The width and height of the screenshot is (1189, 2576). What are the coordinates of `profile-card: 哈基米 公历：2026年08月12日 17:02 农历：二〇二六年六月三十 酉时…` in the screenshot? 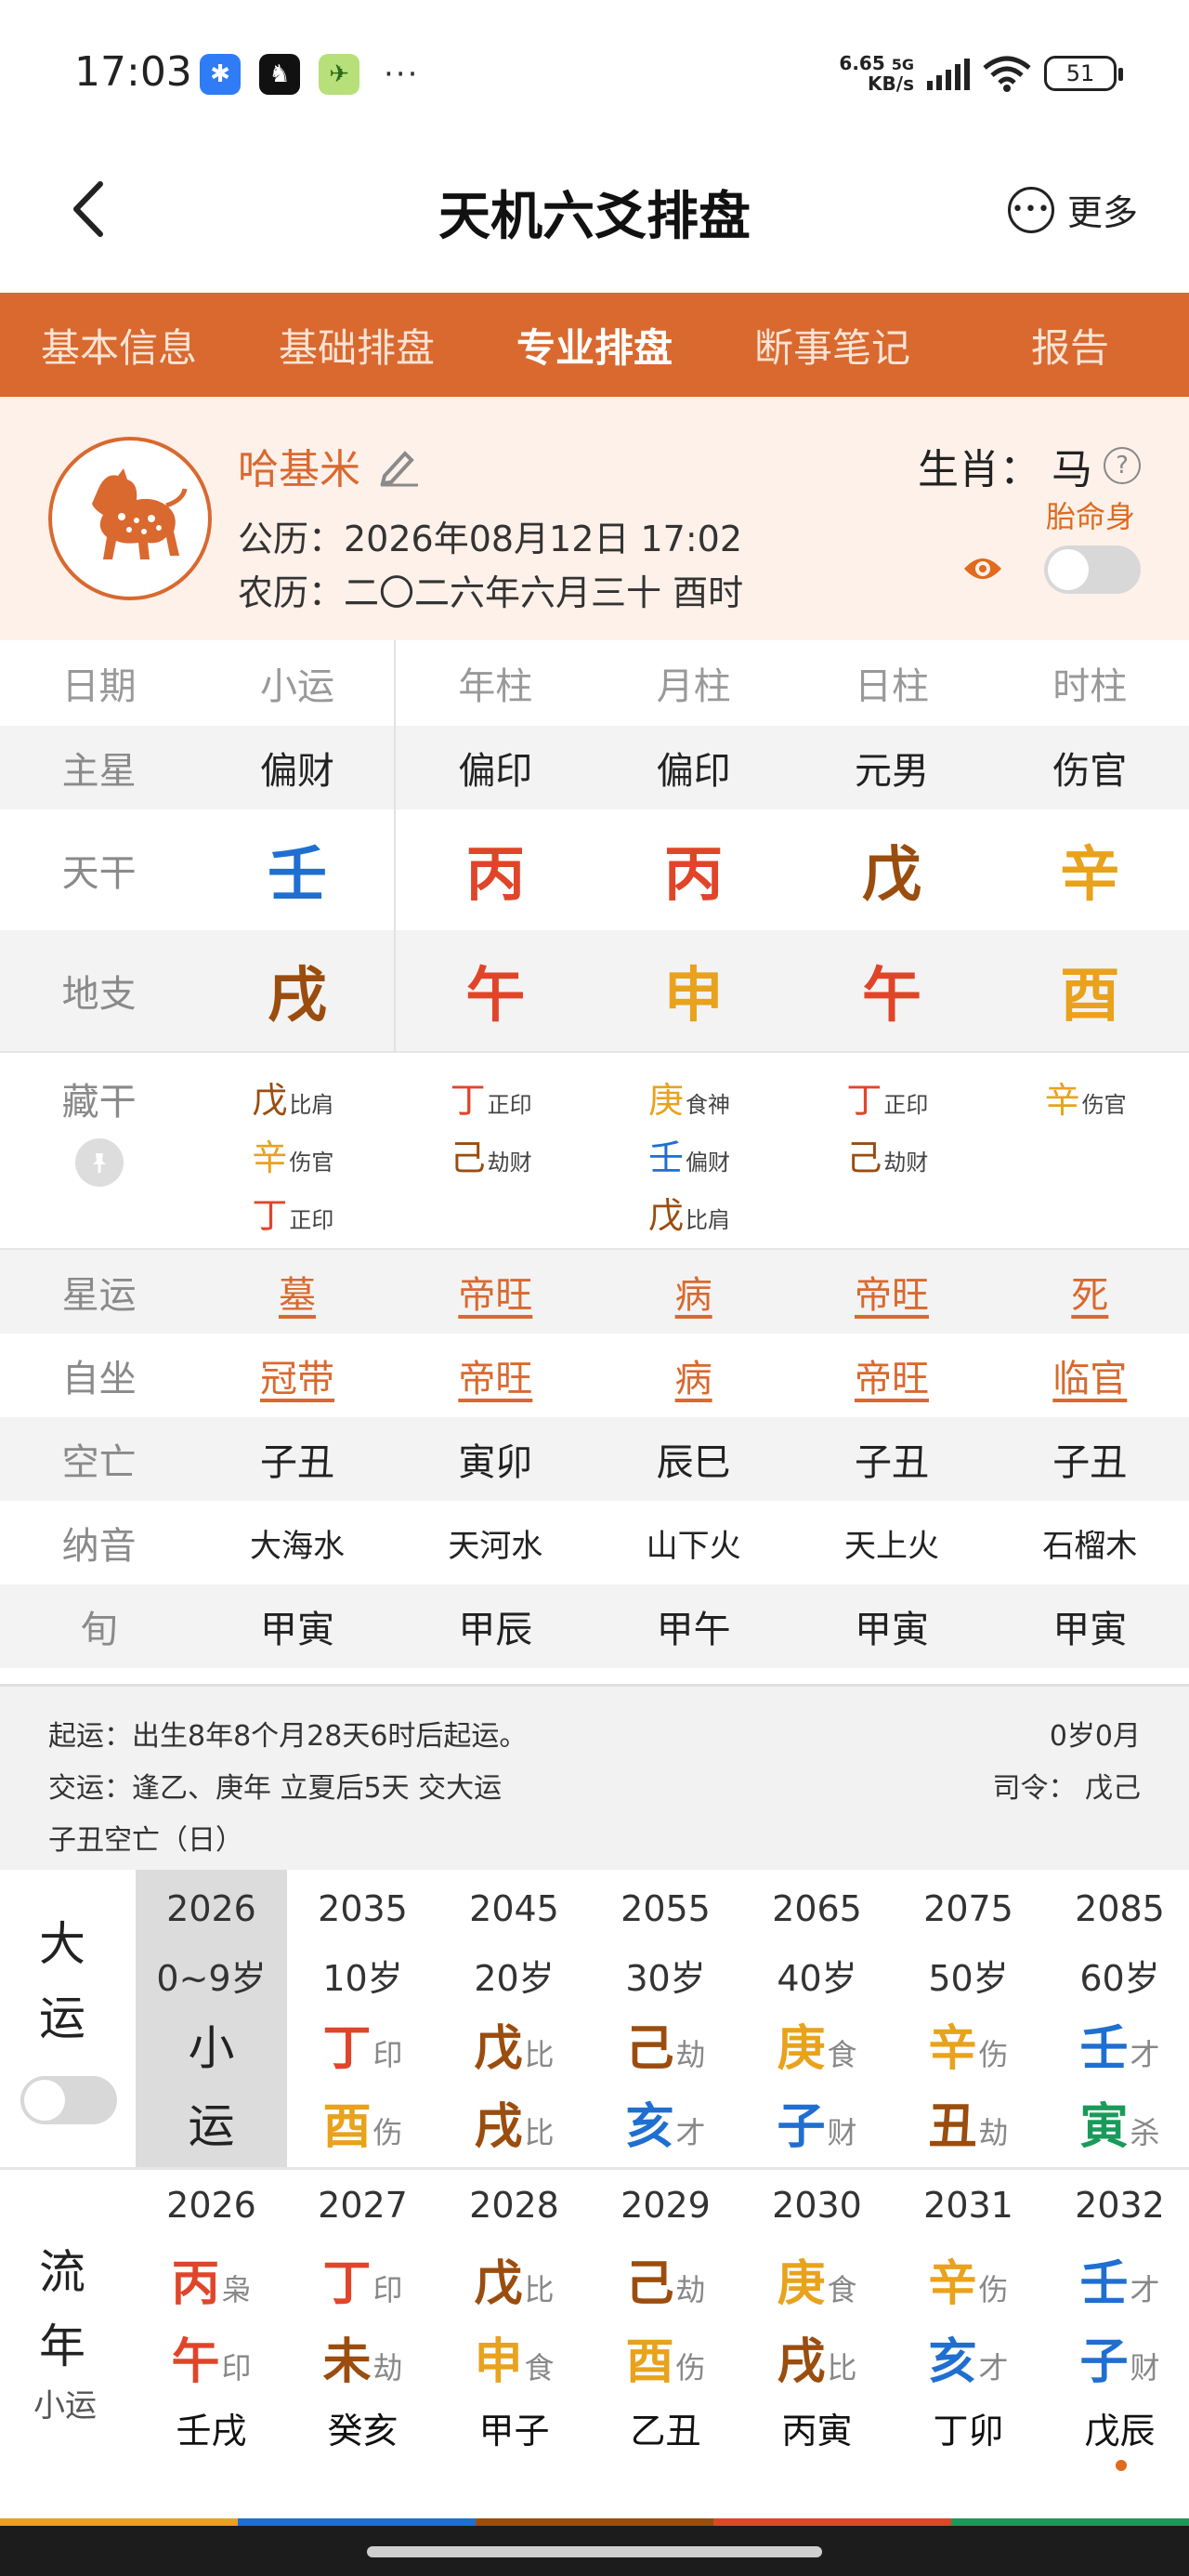 It's located at (594, 518).